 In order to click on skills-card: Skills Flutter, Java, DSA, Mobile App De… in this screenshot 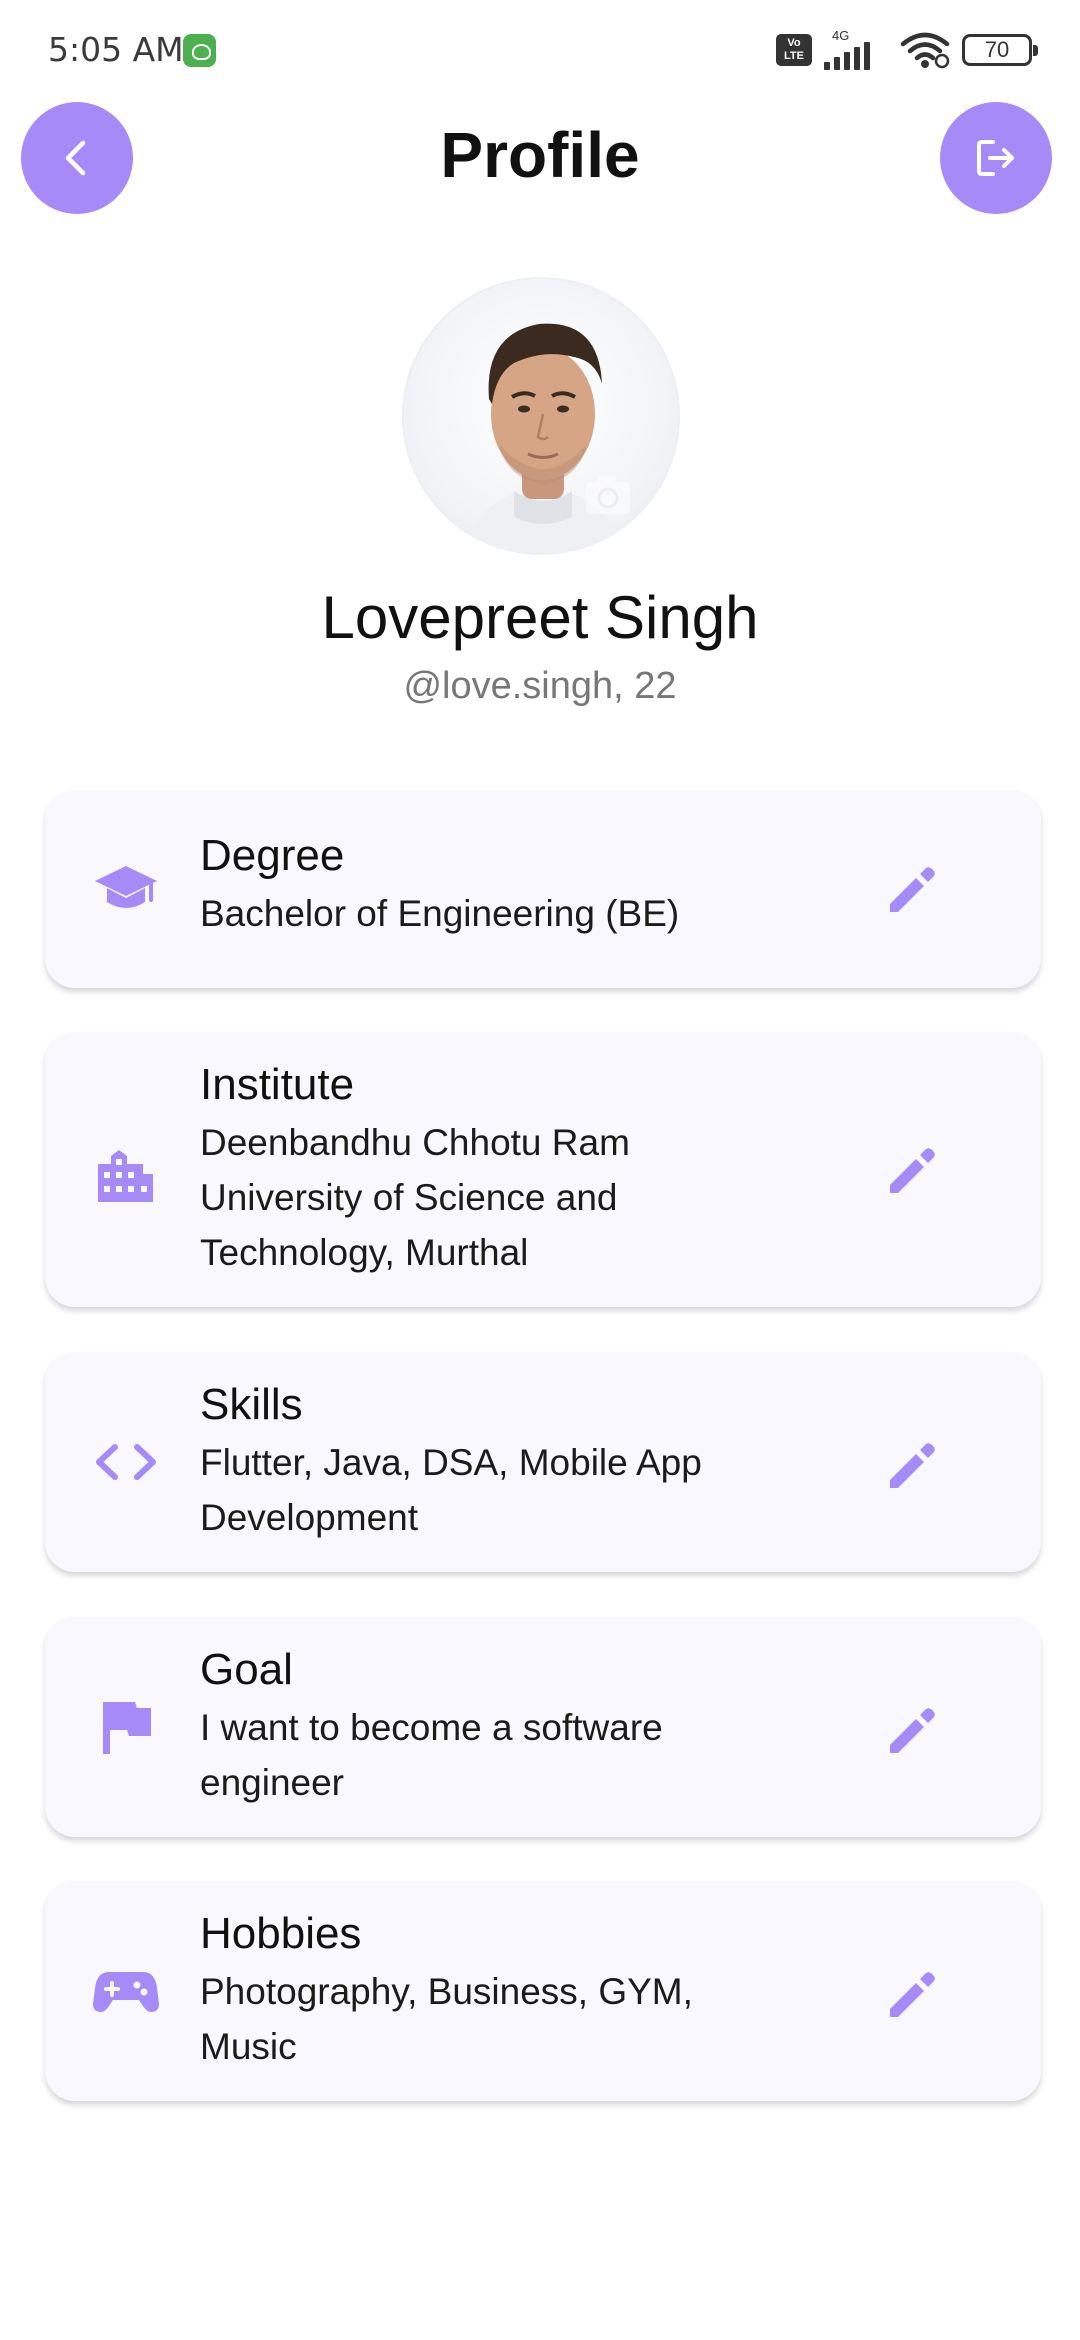, I will do `click(543, 1462)`.